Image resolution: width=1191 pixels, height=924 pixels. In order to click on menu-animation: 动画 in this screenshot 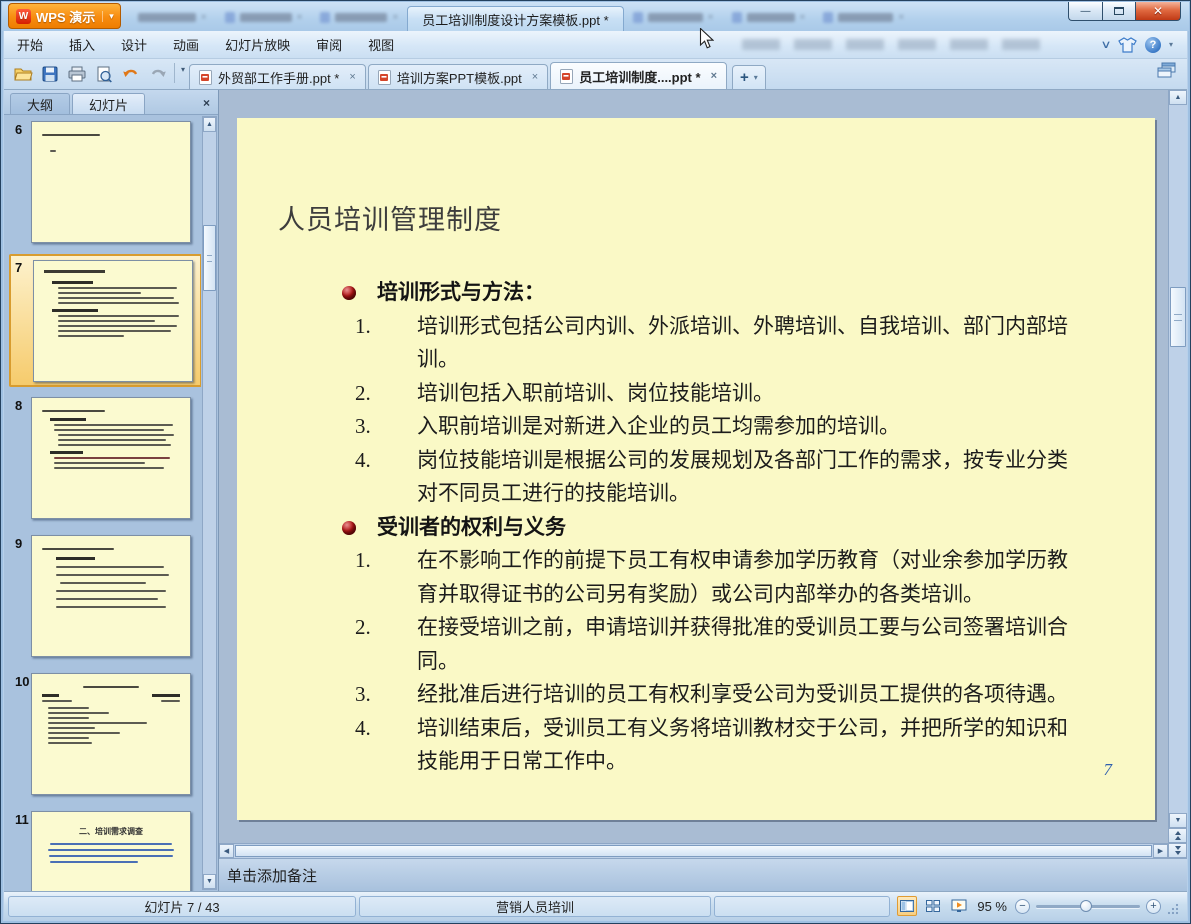, I will do `click(186, 44)`.